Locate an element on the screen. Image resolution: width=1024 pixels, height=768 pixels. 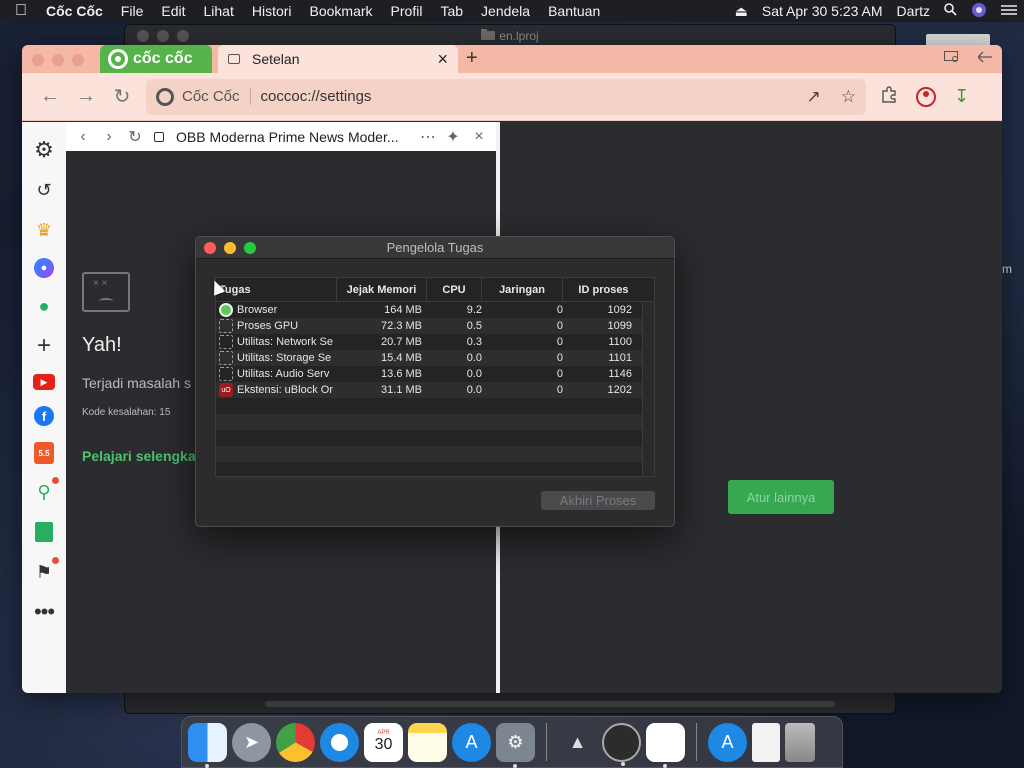
menu-profile: Profil is located at coordinates (407, 11).